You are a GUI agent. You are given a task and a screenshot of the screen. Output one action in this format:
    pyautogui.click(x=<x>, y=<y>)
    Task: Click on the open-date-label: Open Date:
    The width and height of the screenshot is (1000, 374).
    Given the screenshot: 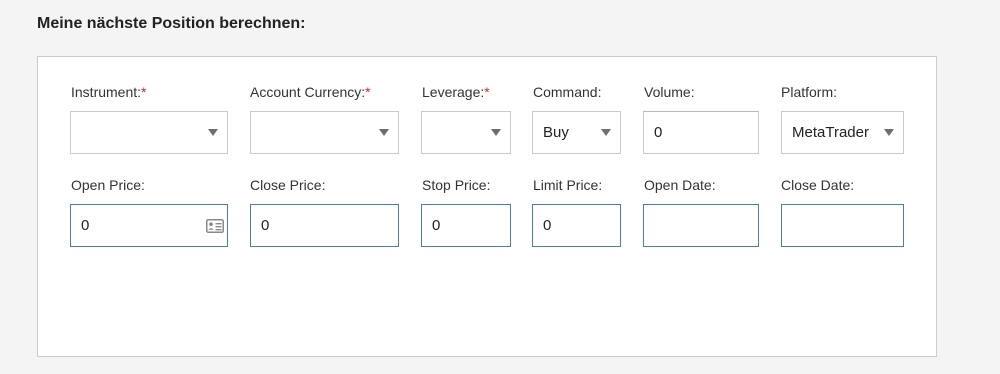 What is the action you would take?
    pyautogui.click(x=680, y=185)
    